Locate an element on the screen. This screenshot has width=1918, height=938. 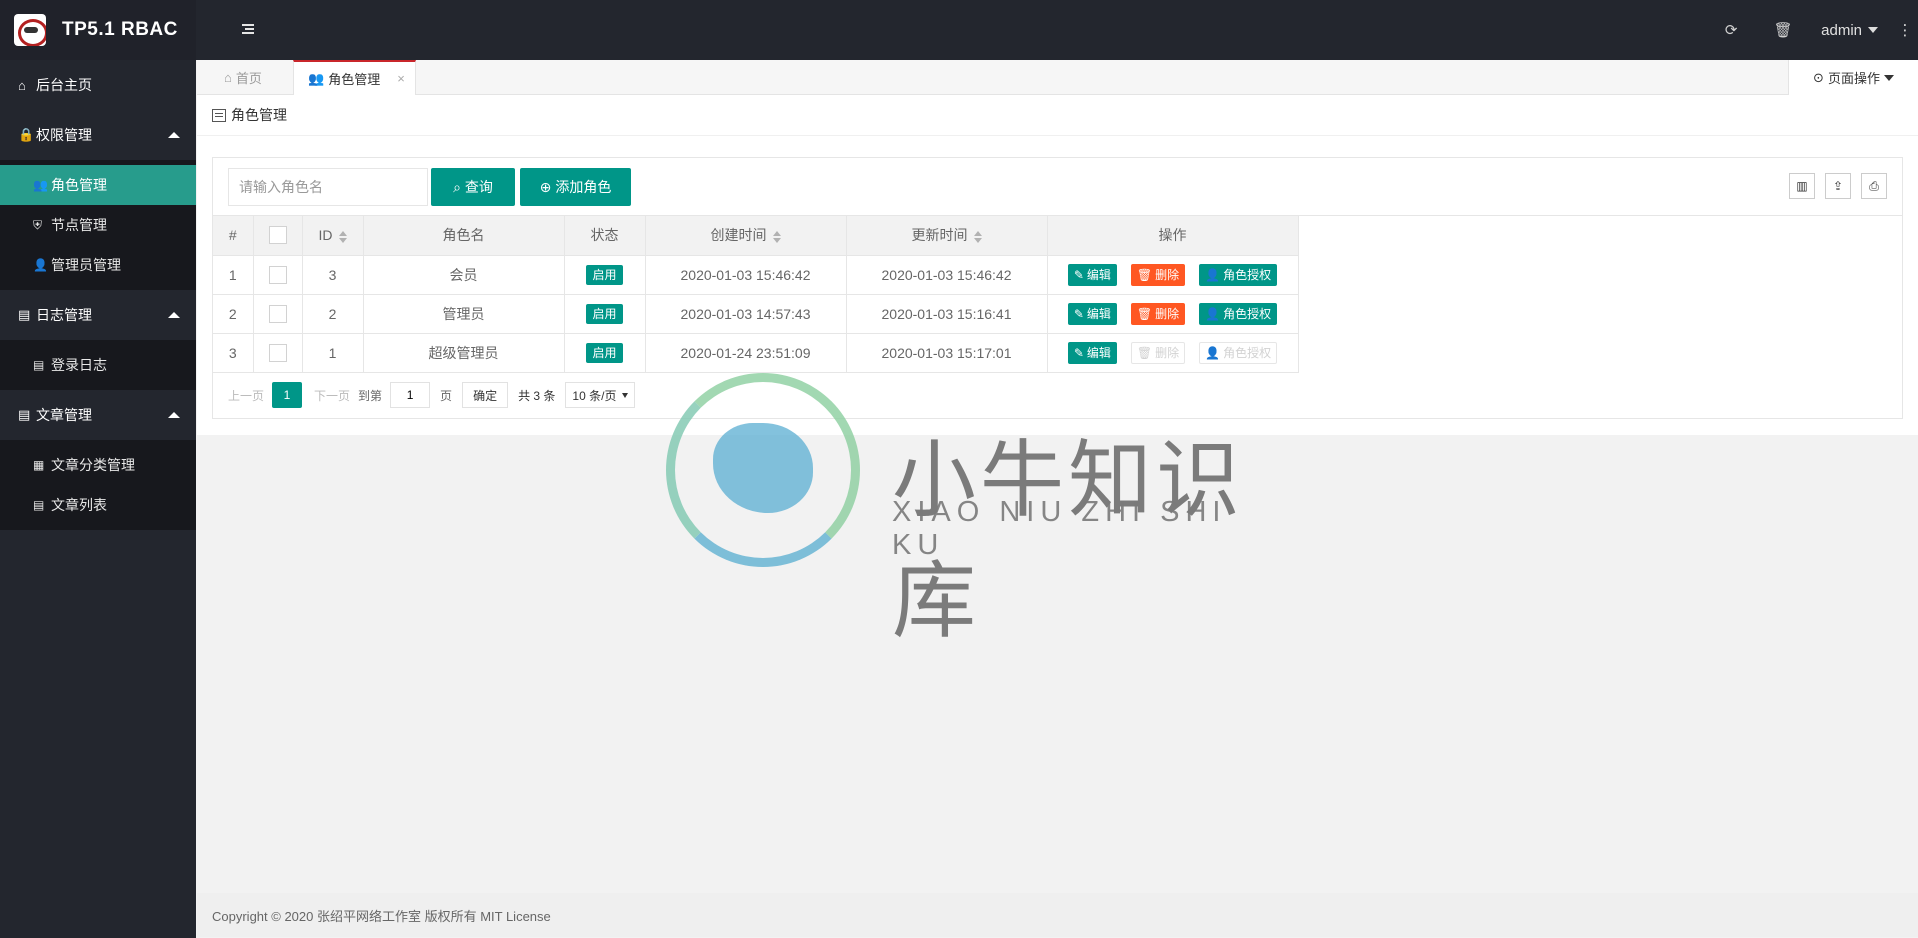
cell-status: 启用 is located at coordinates (605, 353).